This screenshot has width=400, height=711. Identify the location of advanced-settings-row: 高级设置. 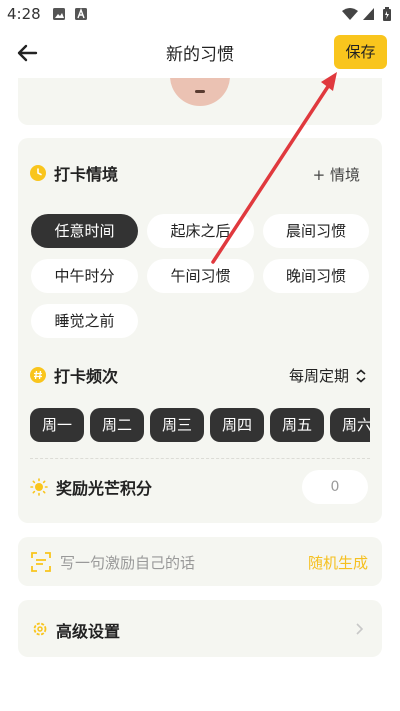
(200, 628).